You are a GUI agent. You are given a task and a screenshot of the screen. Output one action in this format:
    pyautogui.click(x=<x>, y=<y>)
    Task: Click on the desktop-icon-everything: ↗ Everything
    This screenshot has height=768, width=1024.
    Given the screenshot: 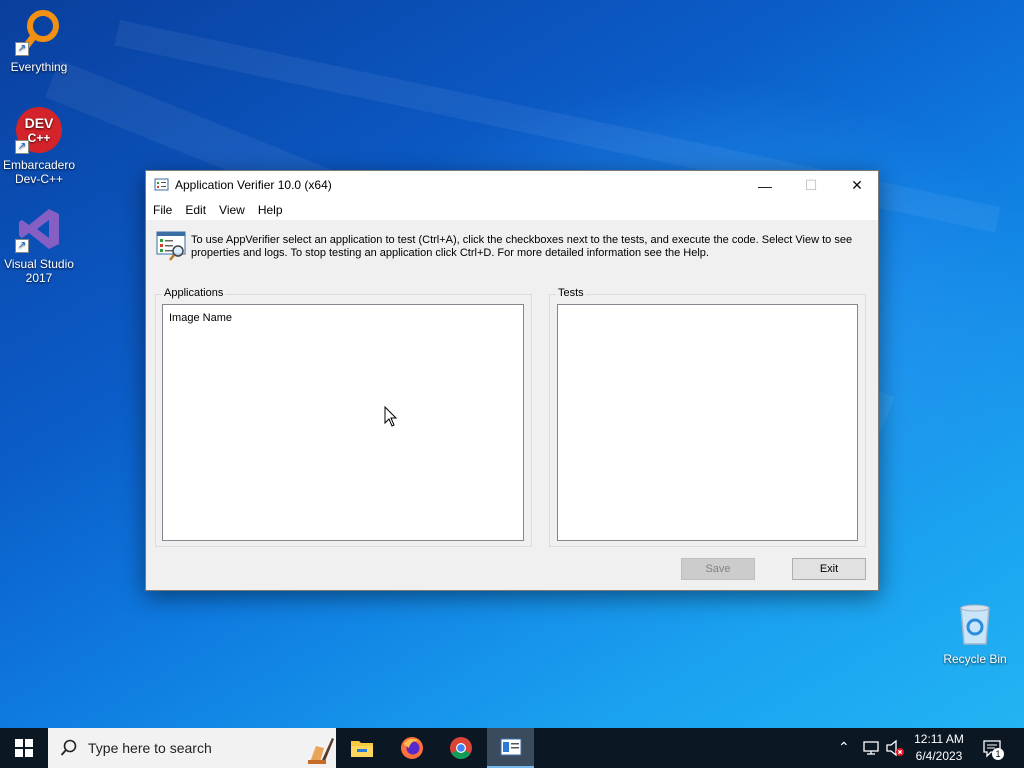 What is the action you would take?
    pyautogui.click(x=39, y=41)
    